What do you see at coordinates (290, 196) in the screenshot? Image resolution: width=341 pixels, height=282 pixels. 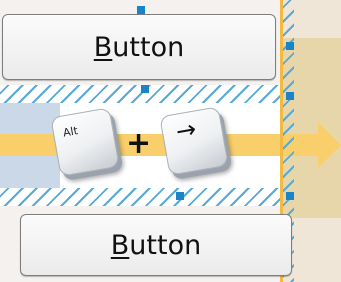 I see `selection-handle-right-bottom` at bounding box center [290, 196].